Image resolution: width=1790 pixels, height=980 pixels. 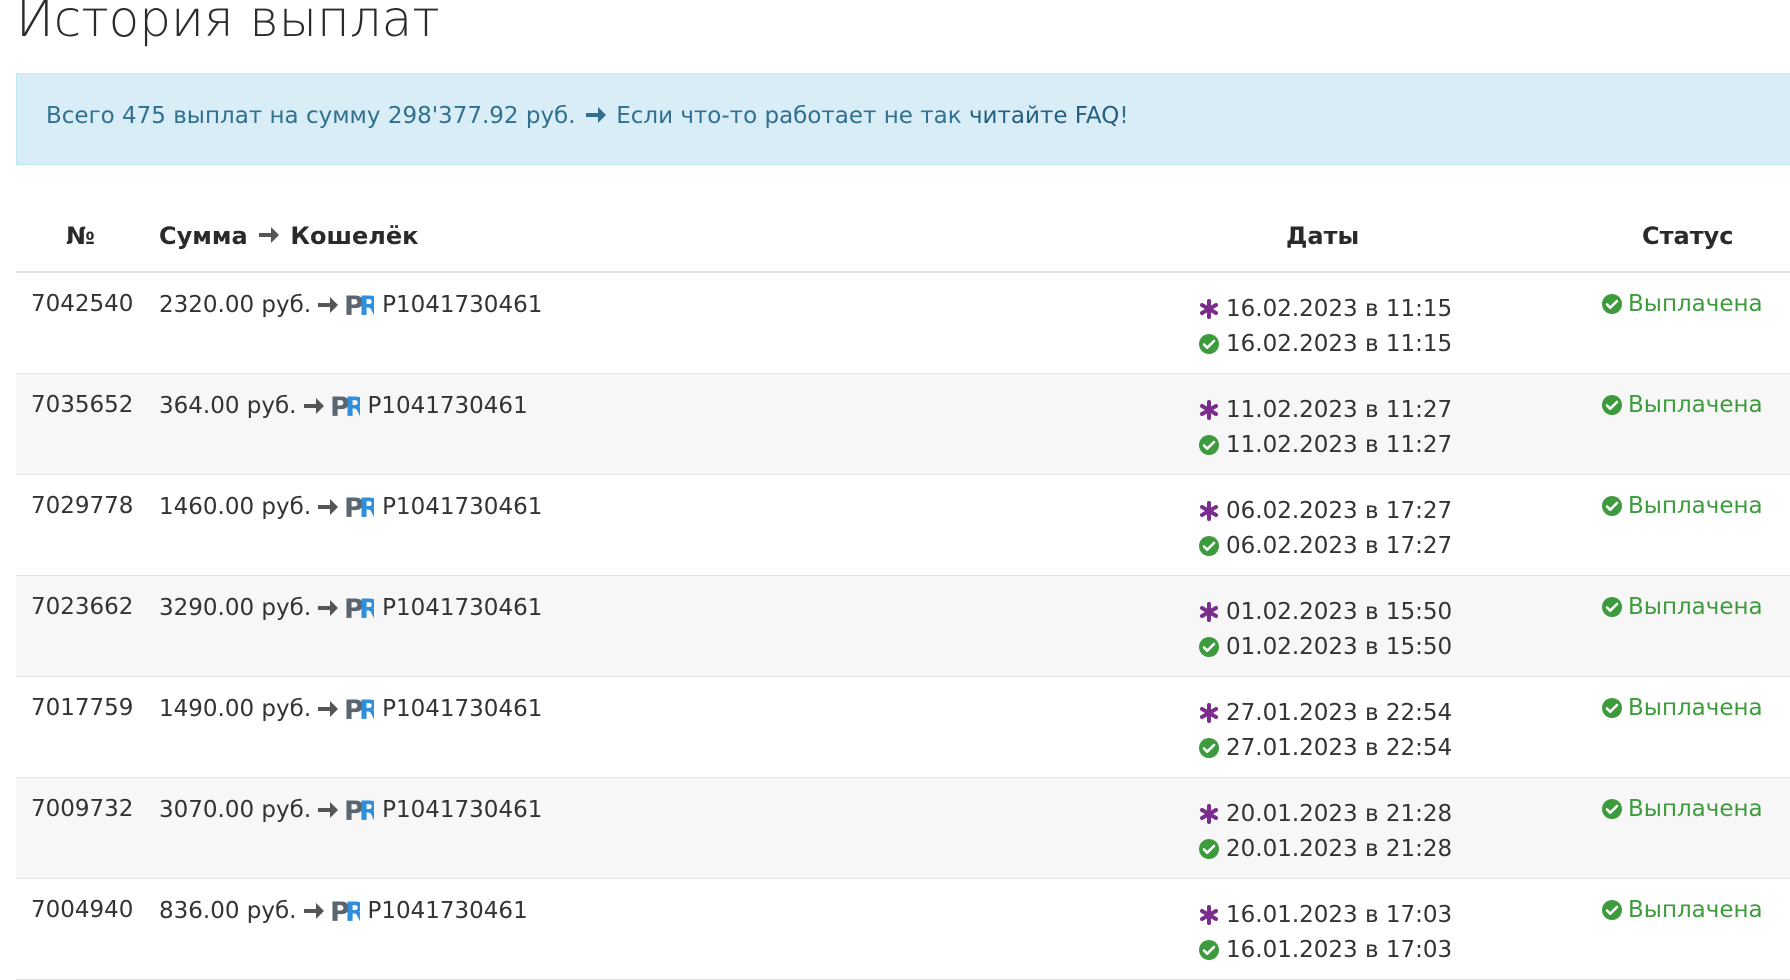 I want to click on paid-date: 01.02.2023 в 15:50, so click(x=1339, y=646).